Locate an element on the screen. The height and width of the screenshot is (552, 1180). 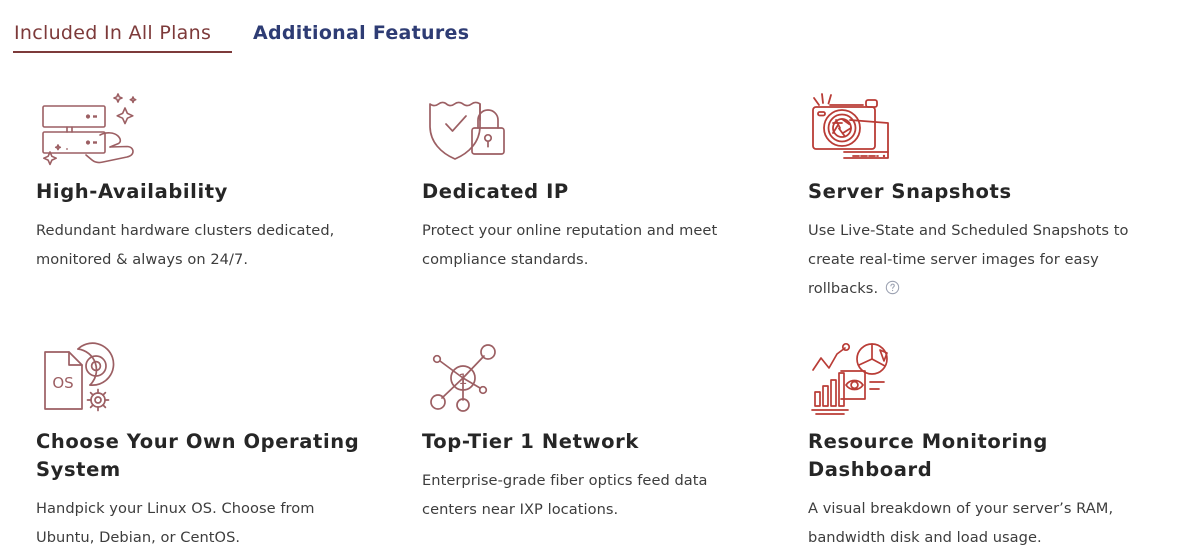
server-hand-icon is located at coordinates (201, 124).